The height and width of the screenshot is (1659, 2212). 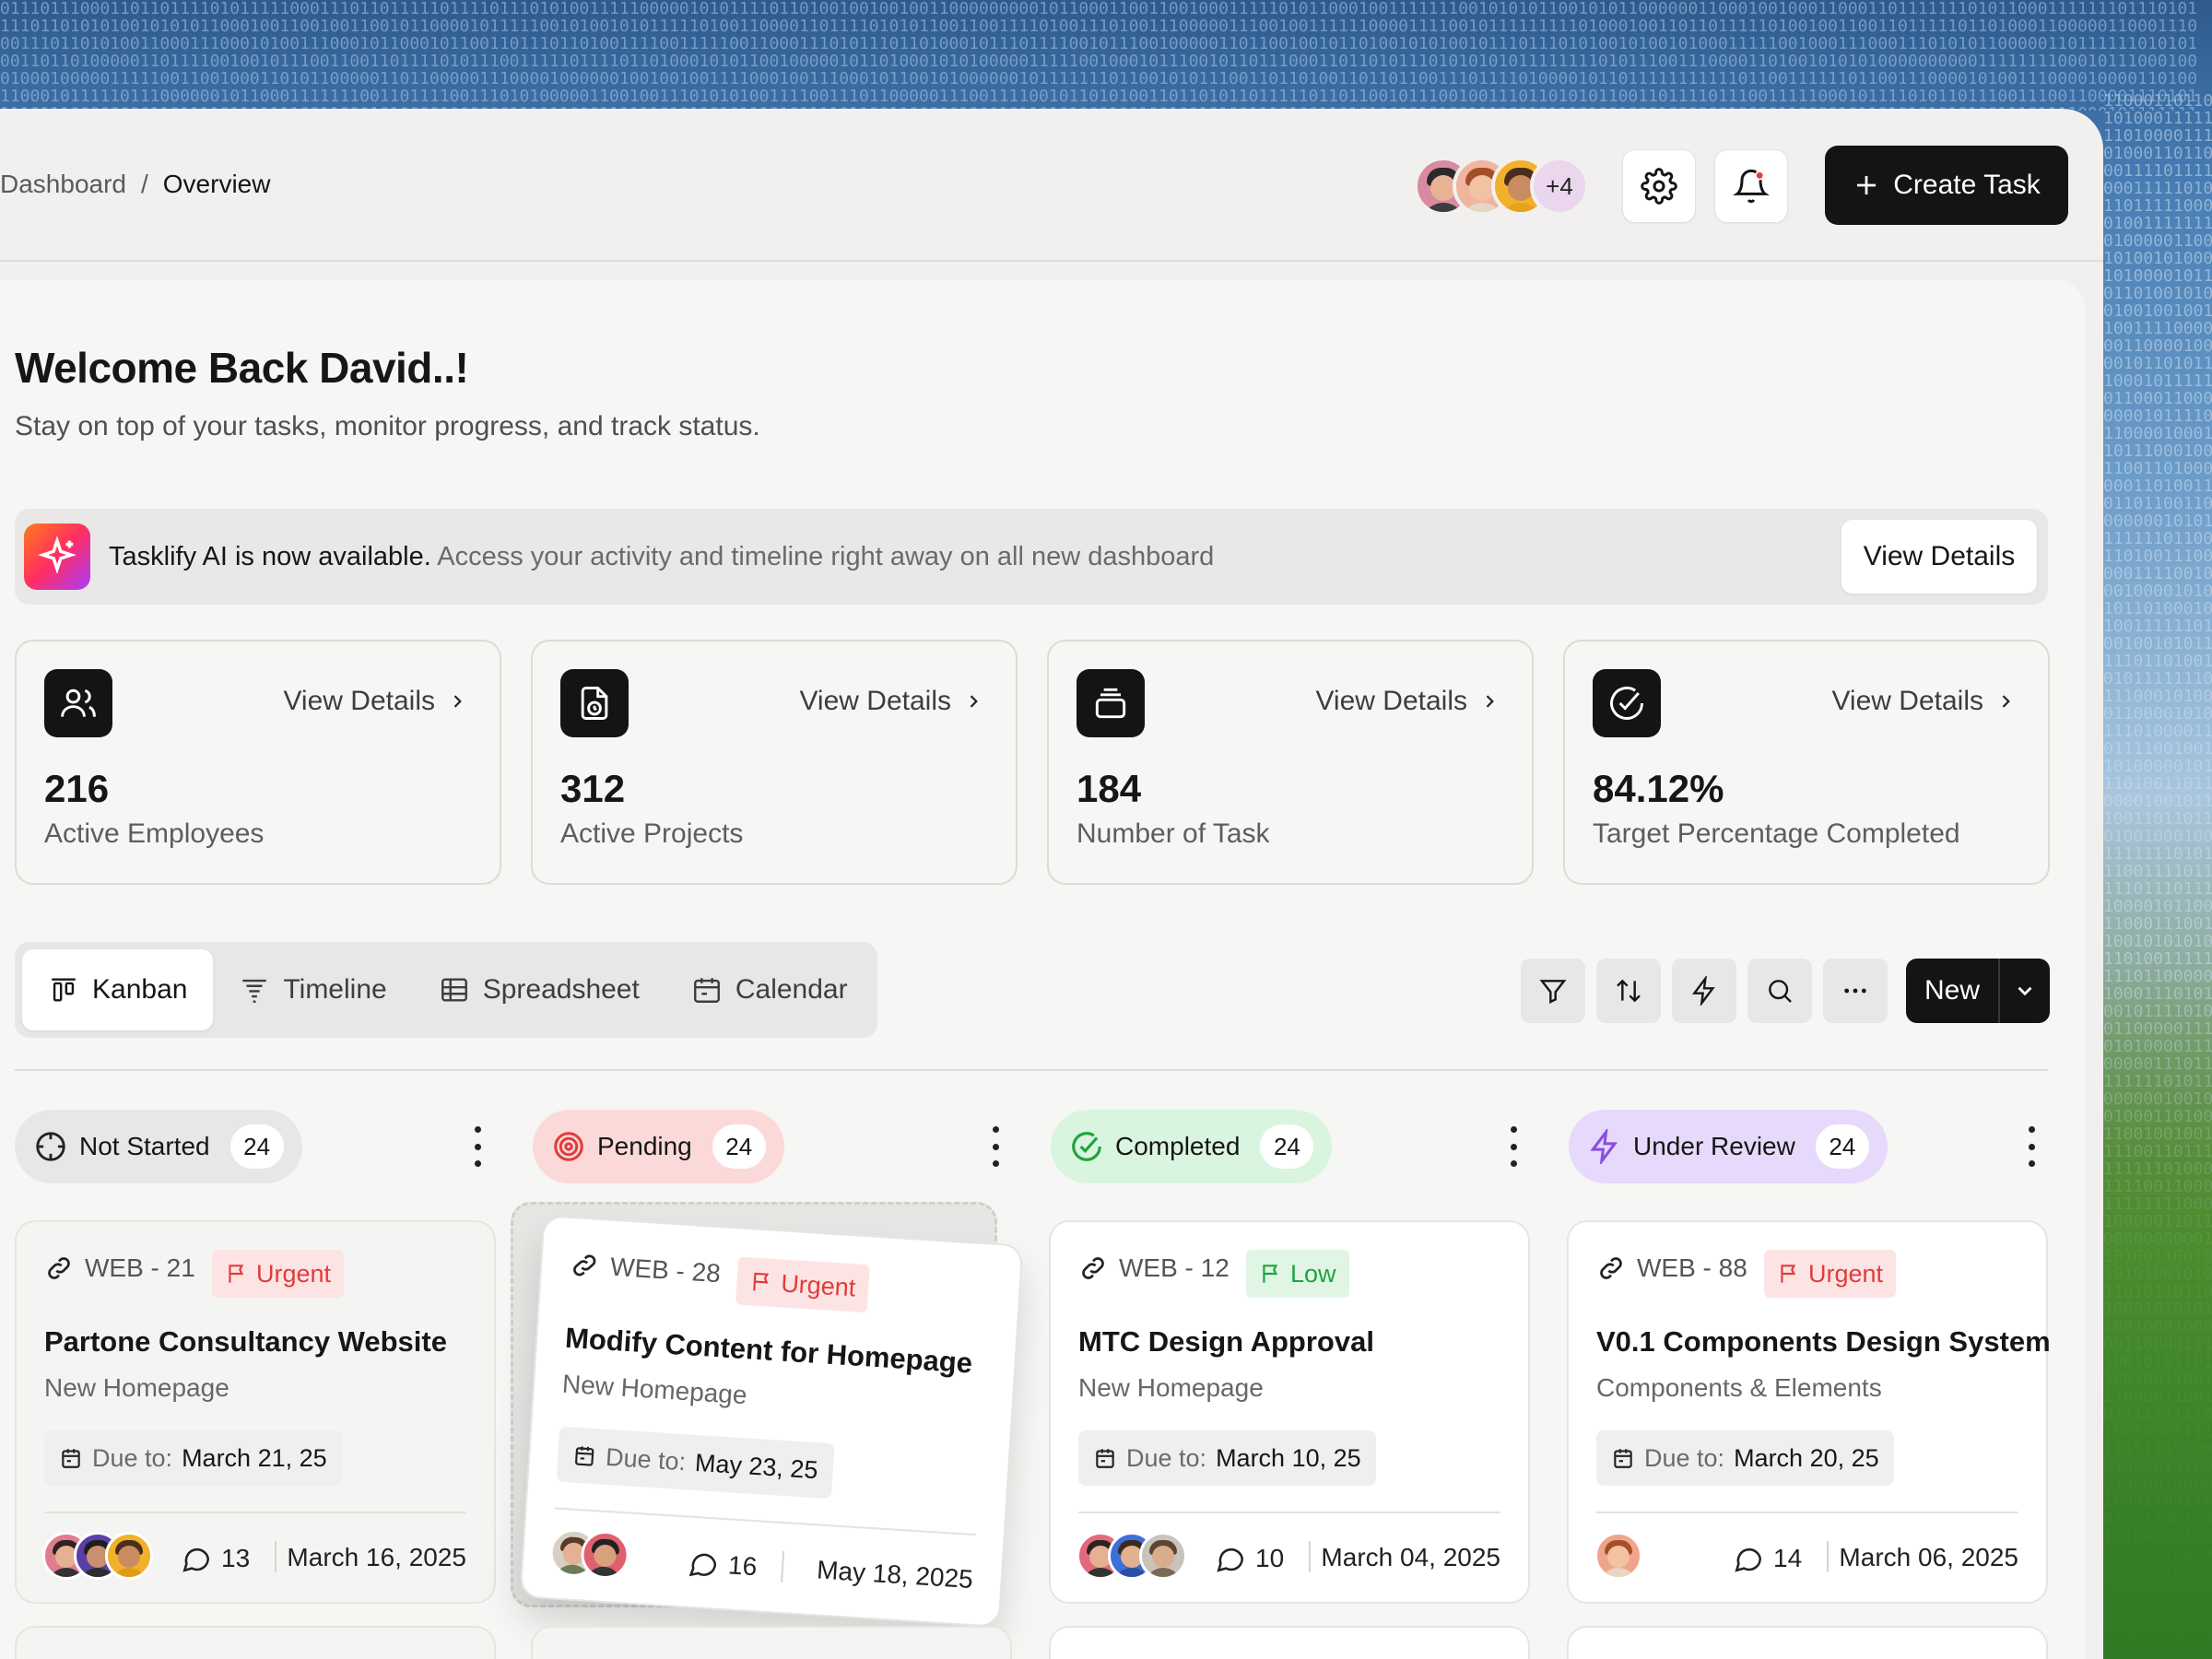 I want to click on new-label: New, so click(x=1952, y=990).